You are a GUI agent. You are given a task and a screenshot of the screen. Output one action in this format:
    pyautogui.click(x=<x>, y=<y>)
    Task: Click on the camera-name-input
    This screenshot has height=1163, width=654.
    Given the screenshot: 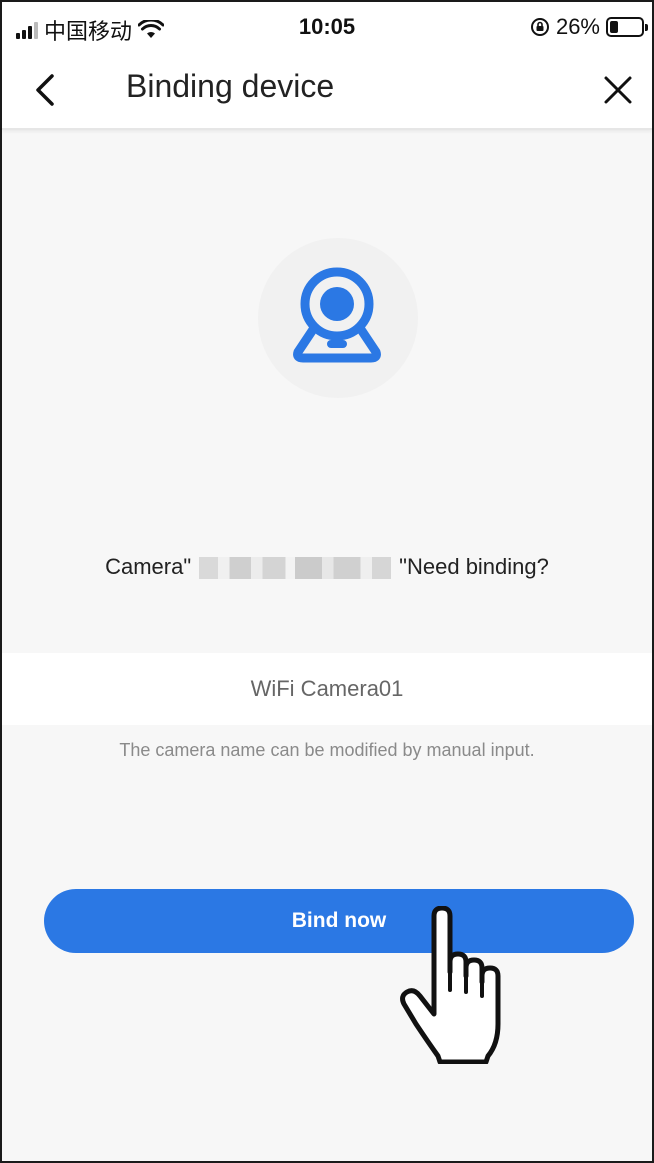 What is the action you would take?
    pyautogui.click(x=327, y=689)
    